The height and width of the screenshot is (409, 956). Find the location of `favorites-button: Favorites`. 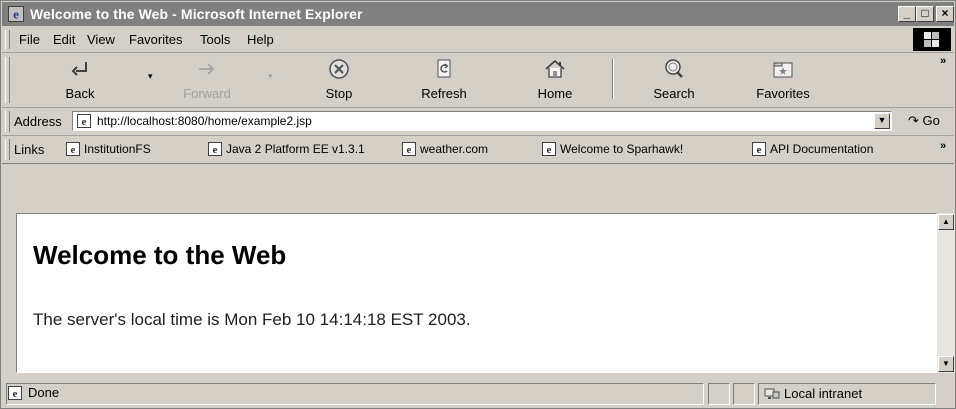

favorites-button: Favorites is located at coordinates (783, 80).